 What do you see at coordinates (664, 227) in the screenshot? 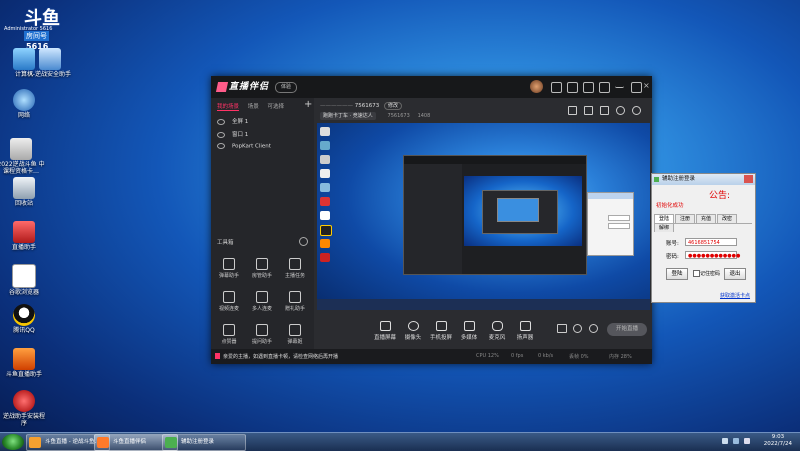
I see `tab-unbind: 解绑` at bounding box center [664, 227].